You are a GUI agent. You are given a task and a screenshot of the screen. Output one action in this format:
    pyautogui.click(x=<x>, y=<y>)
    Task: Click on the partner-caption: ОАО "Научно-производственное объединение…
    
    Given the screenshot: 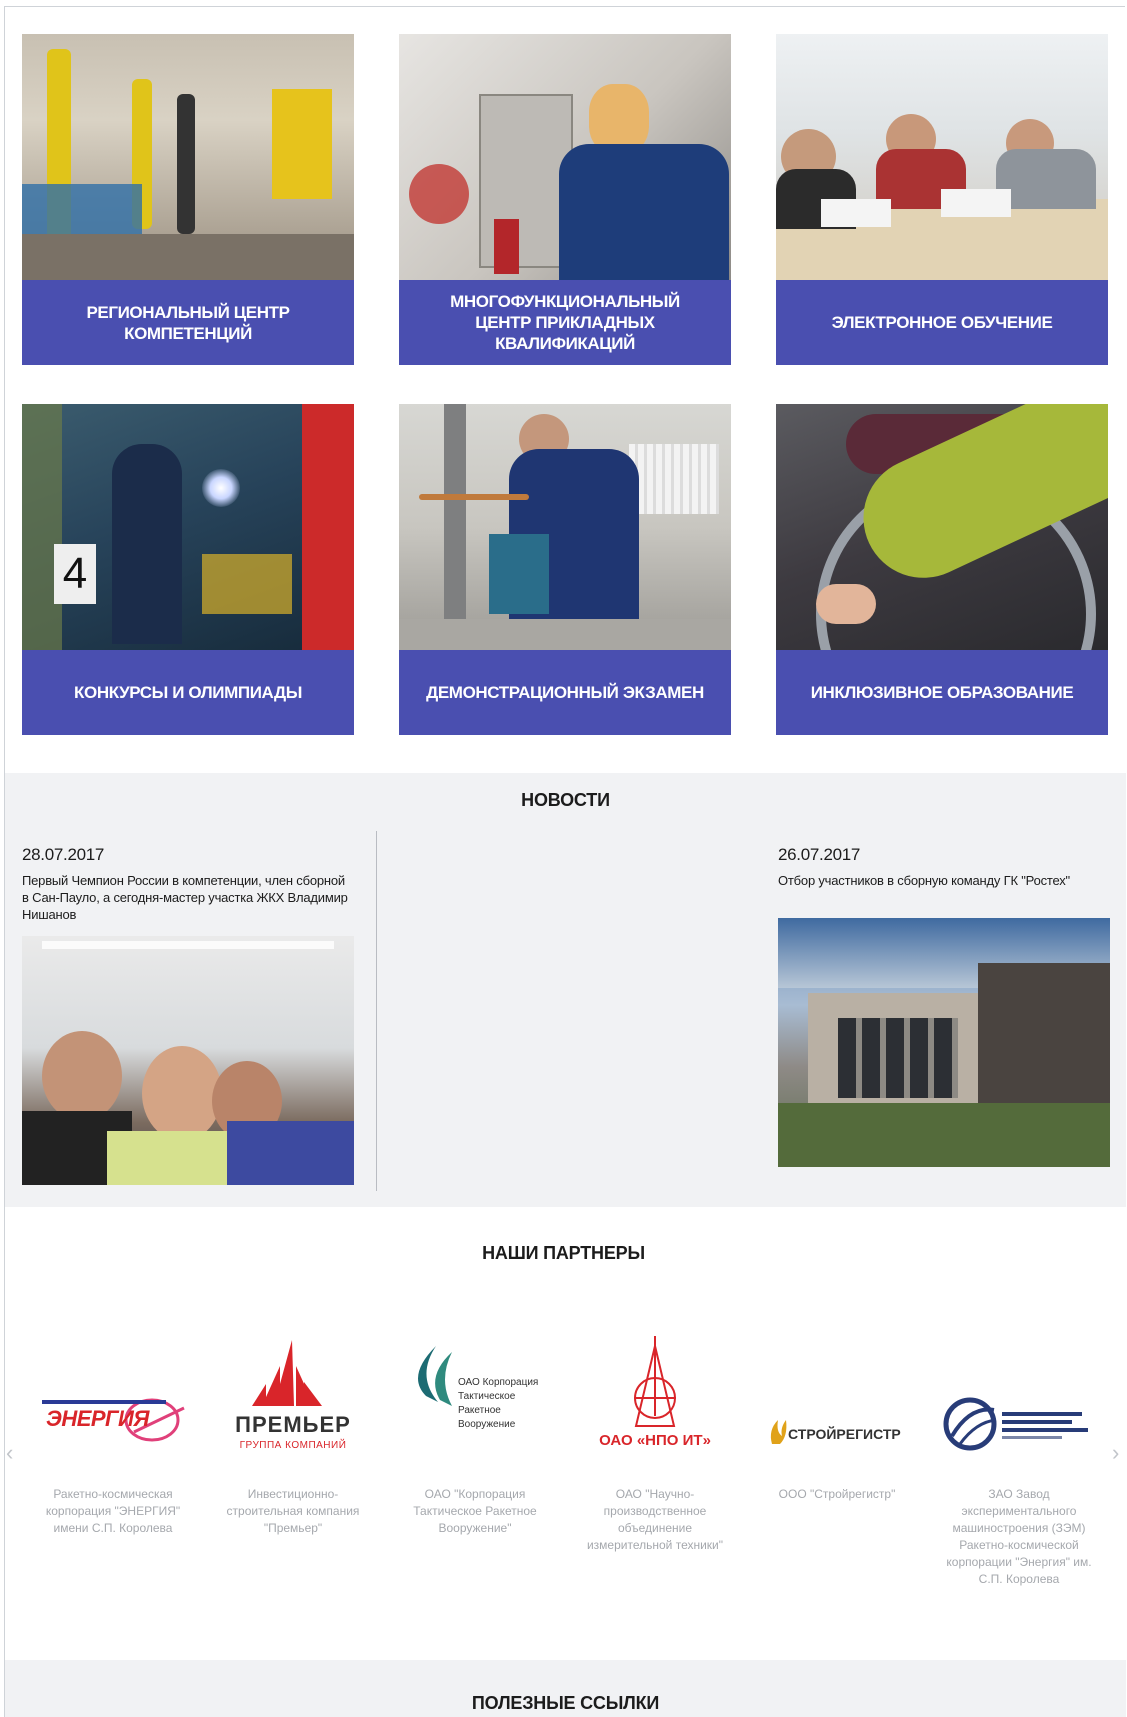 What is the action you would take?
    pyautogui.click(x=655, y=1519)
    